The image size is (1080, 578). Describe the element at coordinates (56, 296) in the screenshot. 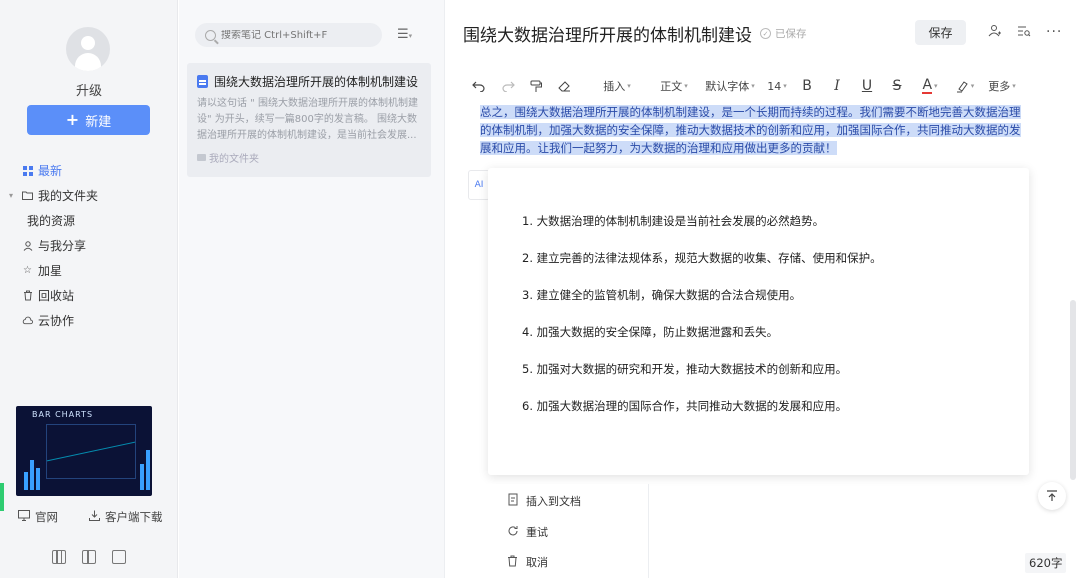

I see `sidebar-item-label: 回收站` at that location.